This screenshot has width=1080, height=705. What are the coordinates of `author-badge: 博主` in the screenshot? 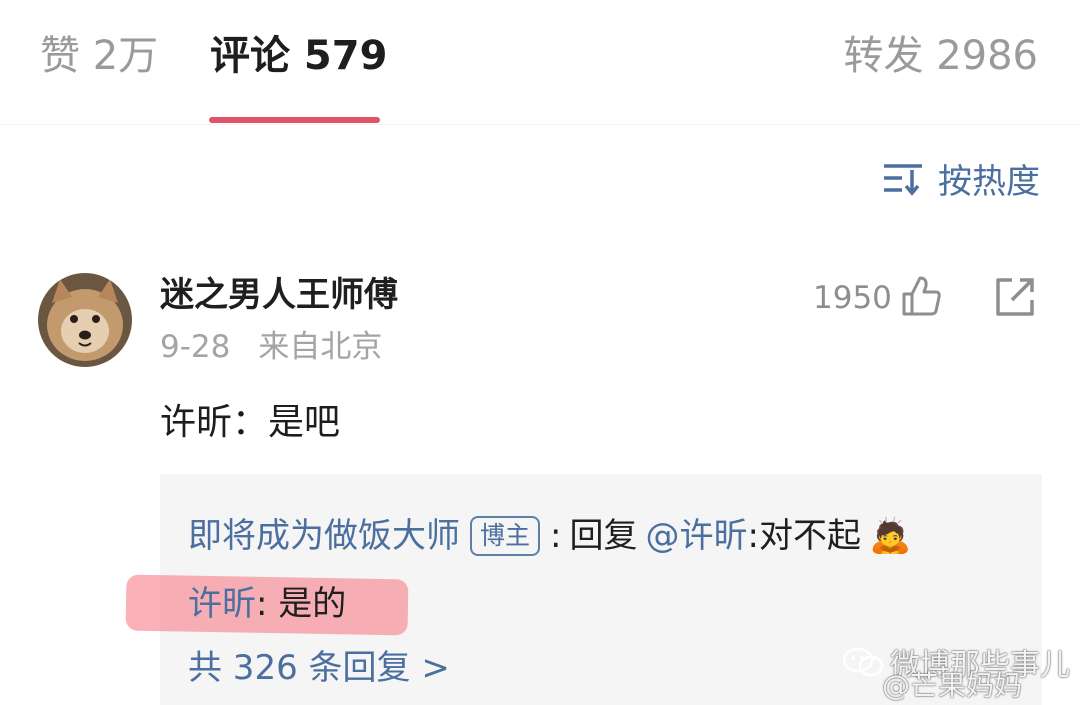 It's located at (505, 536).